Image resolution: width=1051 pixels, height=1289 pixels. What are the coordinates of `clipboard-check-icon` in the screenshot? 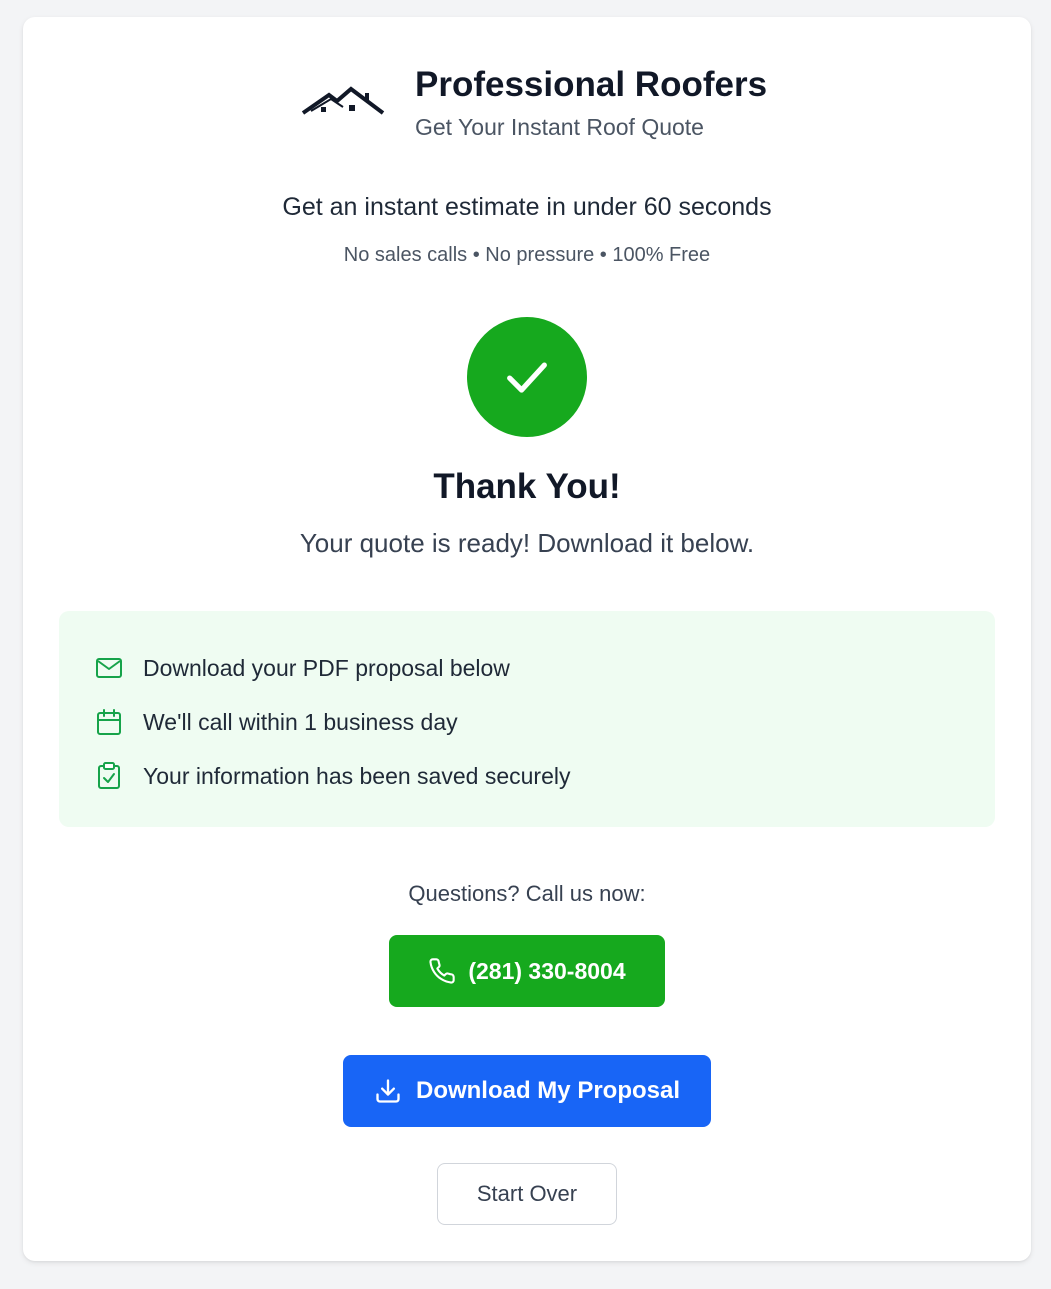 It's located at (109, 776).